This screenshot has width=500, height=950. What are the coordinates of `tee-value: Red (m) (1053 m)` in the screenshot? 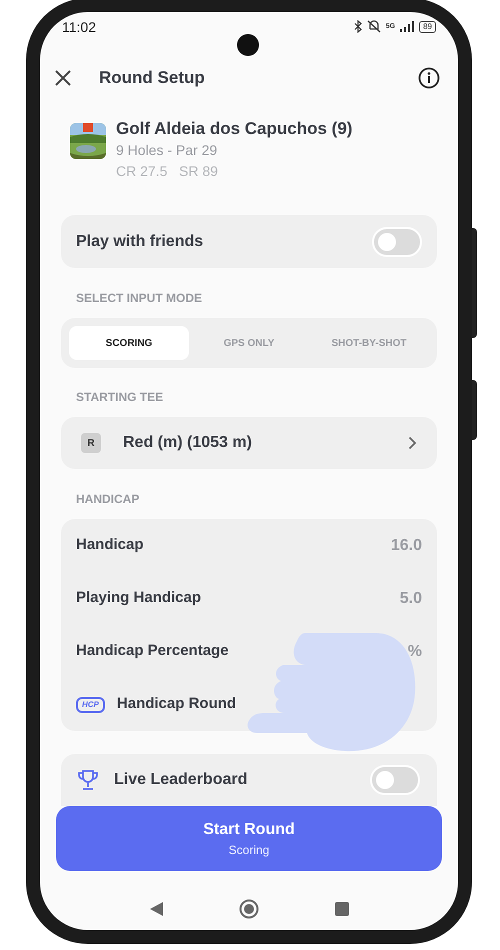 It's located at (187, 443).